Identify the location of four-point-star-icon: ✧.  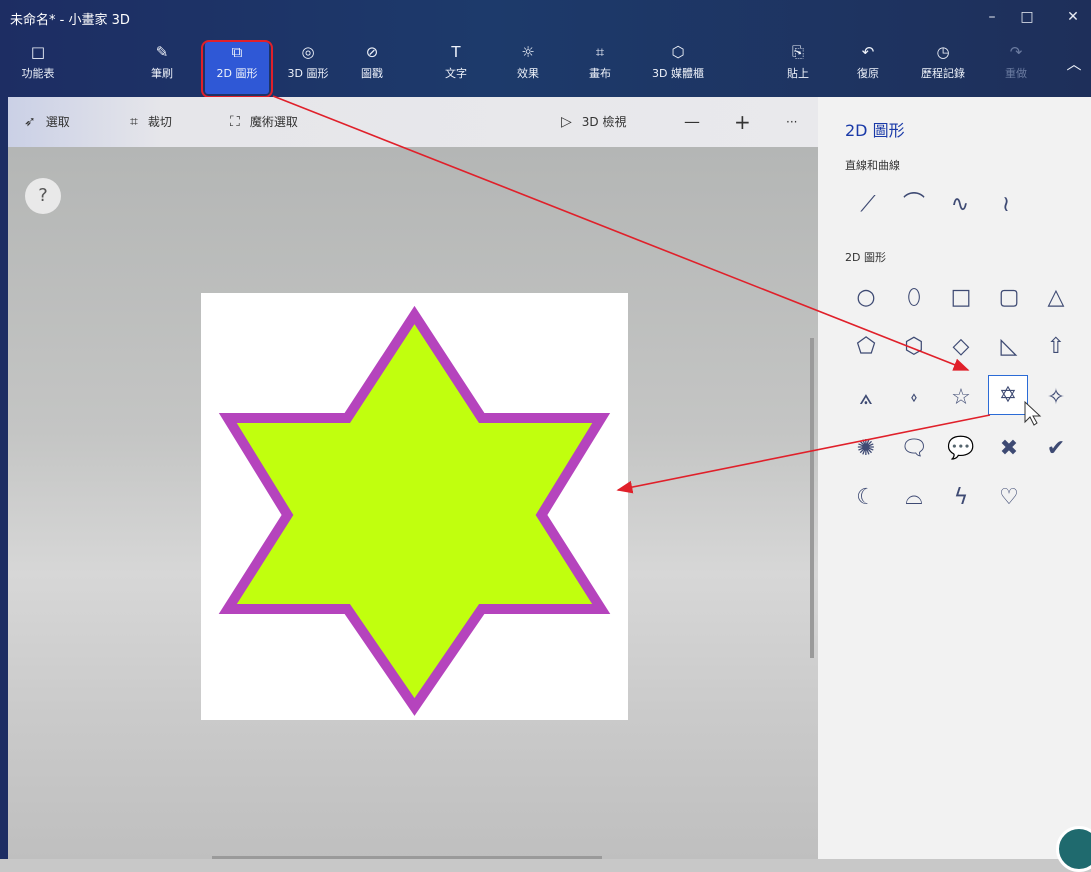
(1056, 398).